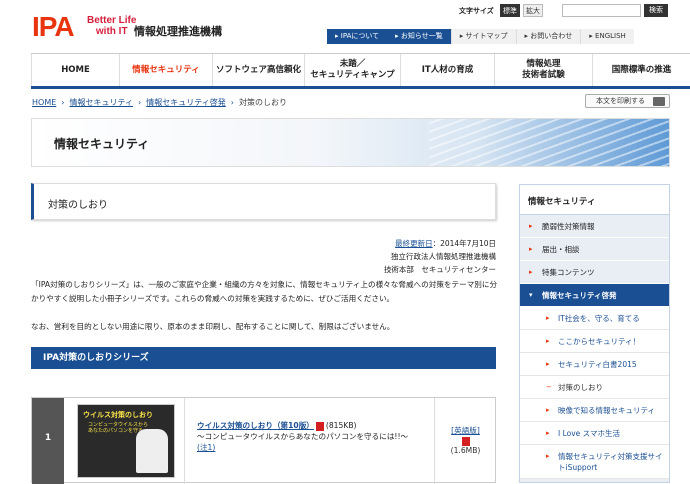 The height and width of the screenshot is (484, 690). What do you see at coordinates (262, 102) in the screenshot?
I see `breadcrumb-current: 対策のしおり` at bounding box center [262, 102].